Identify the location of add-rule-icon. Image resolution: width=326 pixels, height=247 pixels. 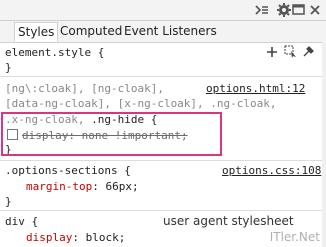
(272, 52).